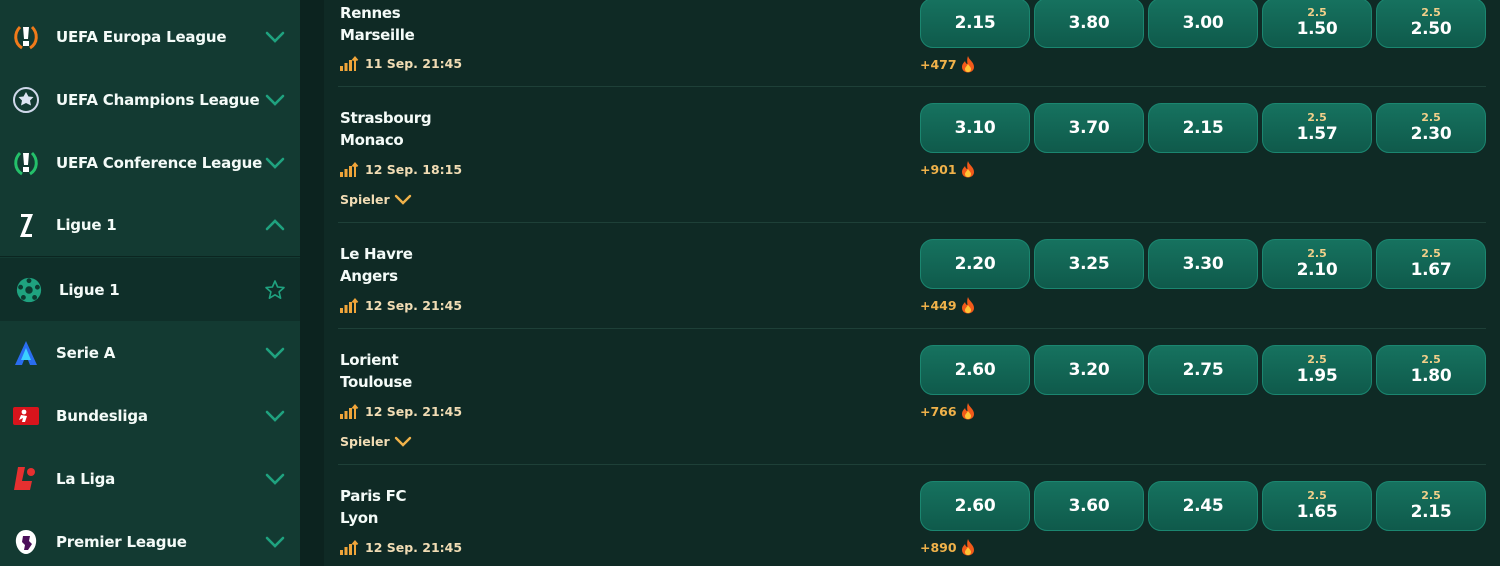 The height and width of the screenshot is (566, 1500). What do you see at coordinates (376, 254) in the screenshot?
I see `home-team: Le Havre` at bounding box center [376, 254].